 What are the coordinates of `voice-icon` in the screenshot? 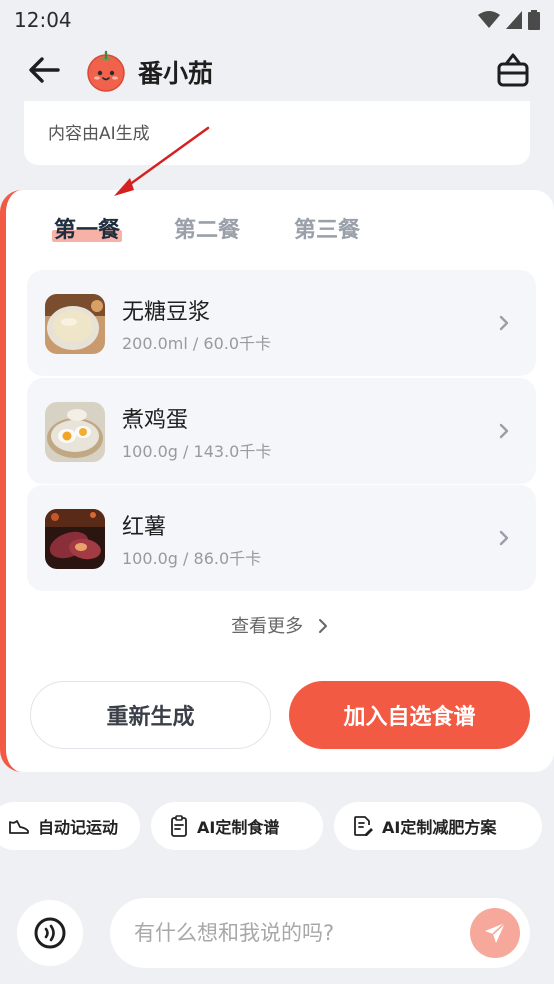 It's located at (50, 933).